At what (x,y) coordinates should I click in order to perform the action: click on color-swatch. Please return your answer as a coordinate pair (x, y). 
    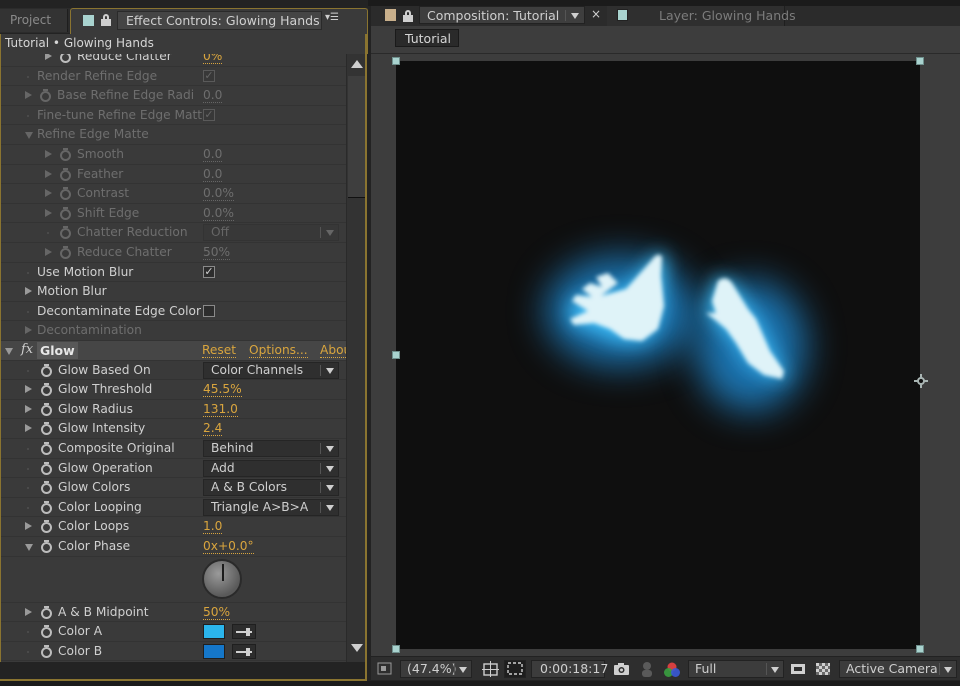
    Looking at the image, I should click on (214, 651).